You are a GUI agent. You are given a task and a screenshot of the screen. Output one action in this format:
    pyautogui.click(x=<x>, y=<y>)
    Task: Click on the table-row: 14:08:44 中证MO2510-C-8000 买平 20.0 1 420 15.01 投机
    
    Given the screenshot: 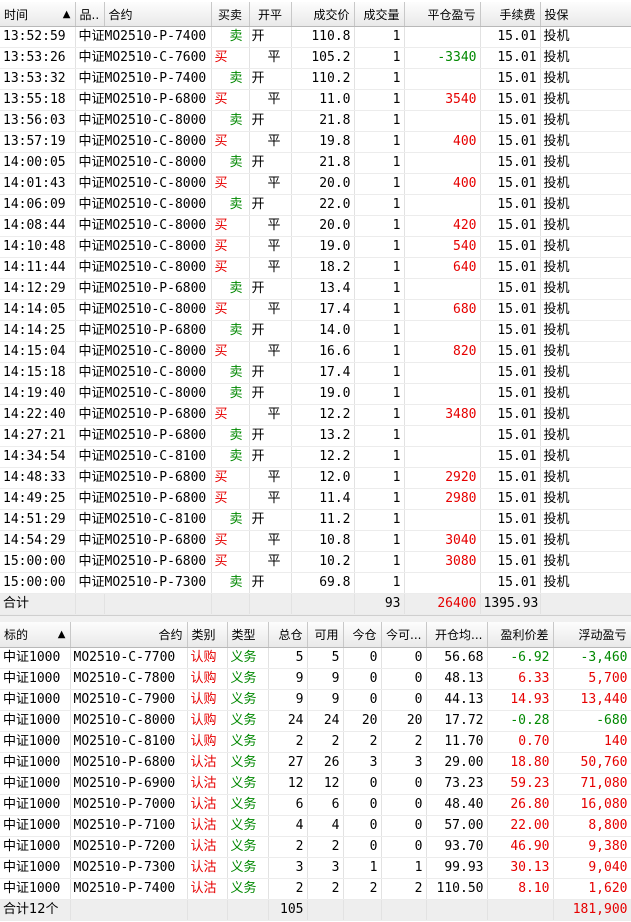 What is the action you would take?
    pyautogui.click(x=315, y=226)
    